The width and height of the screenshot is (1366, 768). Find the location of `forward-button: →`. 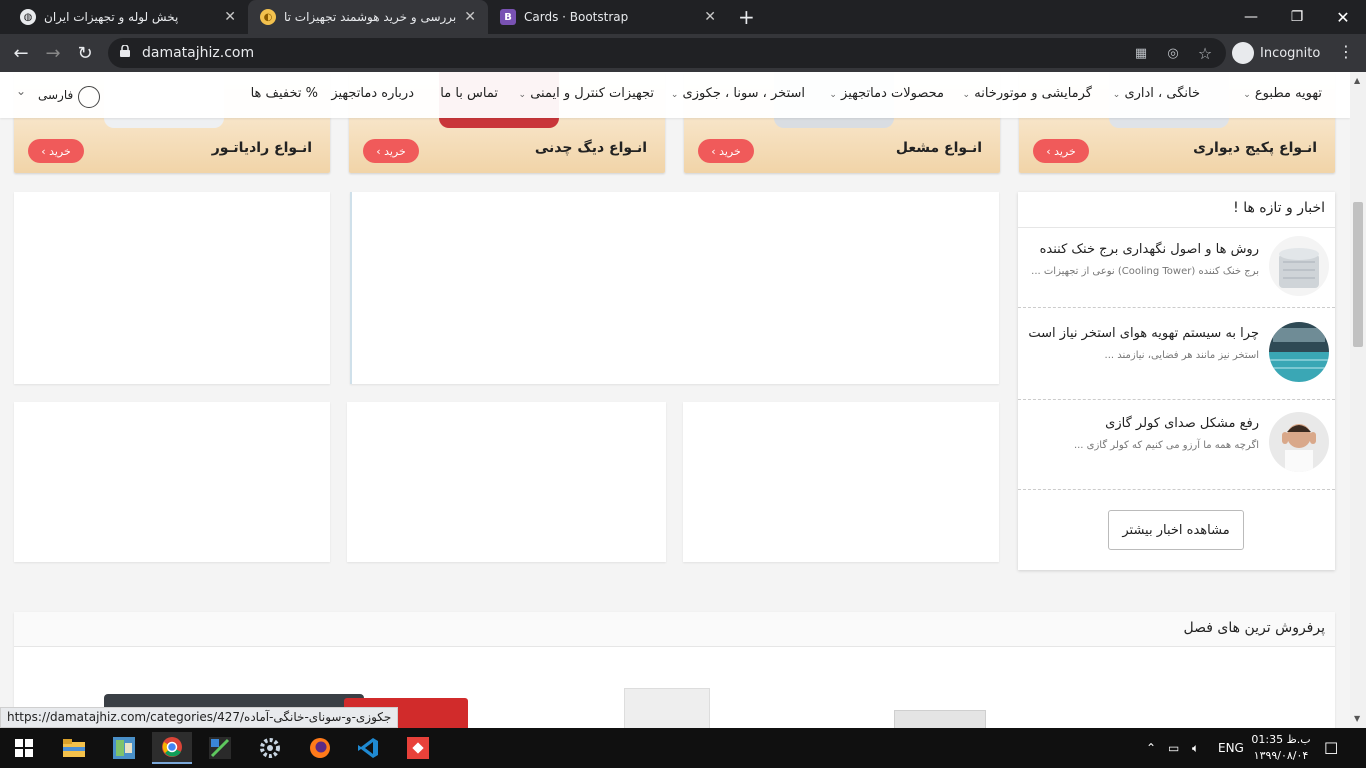

forward-button: → is located at coordinates (53, 53).